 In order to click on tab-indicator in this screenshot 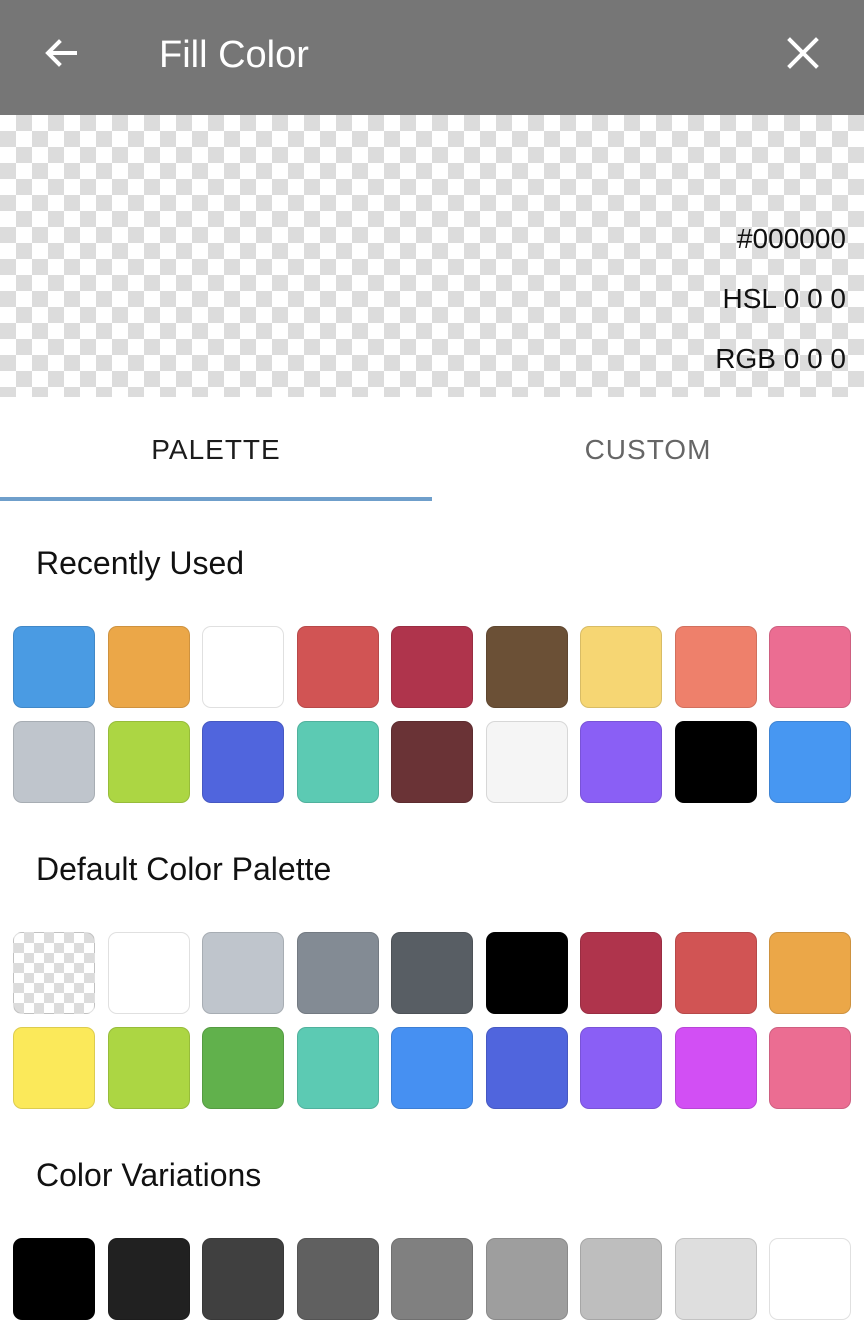, I will do `click(216, 499)`.